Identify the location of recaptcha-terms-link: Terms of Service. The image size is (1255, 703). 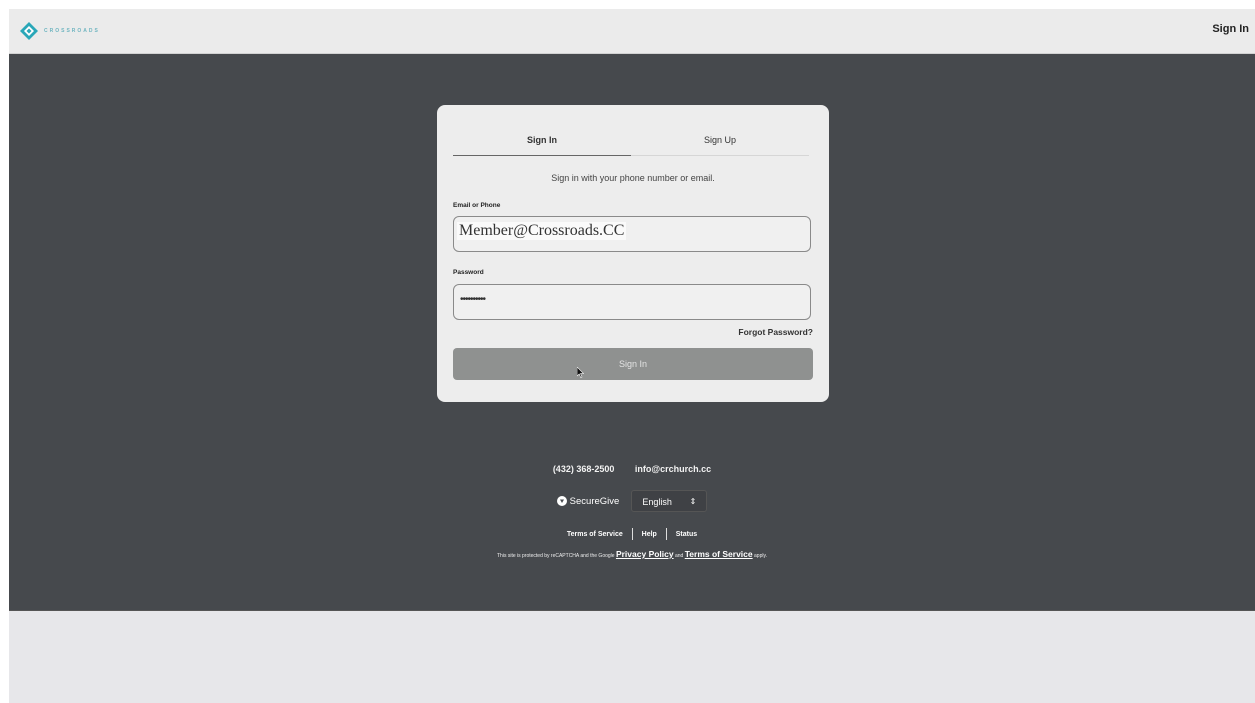
(719, 554).